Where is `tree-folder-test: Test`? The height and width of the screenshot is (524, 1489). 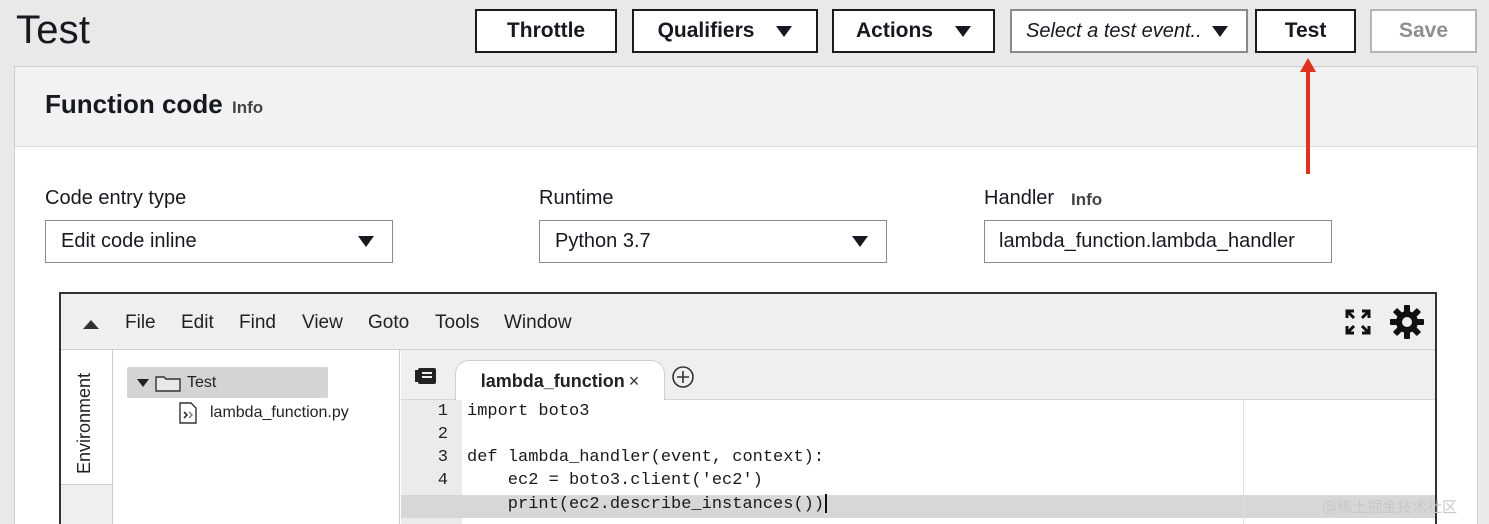 tree-folder-test: Test is located at coordinates (227, 382).